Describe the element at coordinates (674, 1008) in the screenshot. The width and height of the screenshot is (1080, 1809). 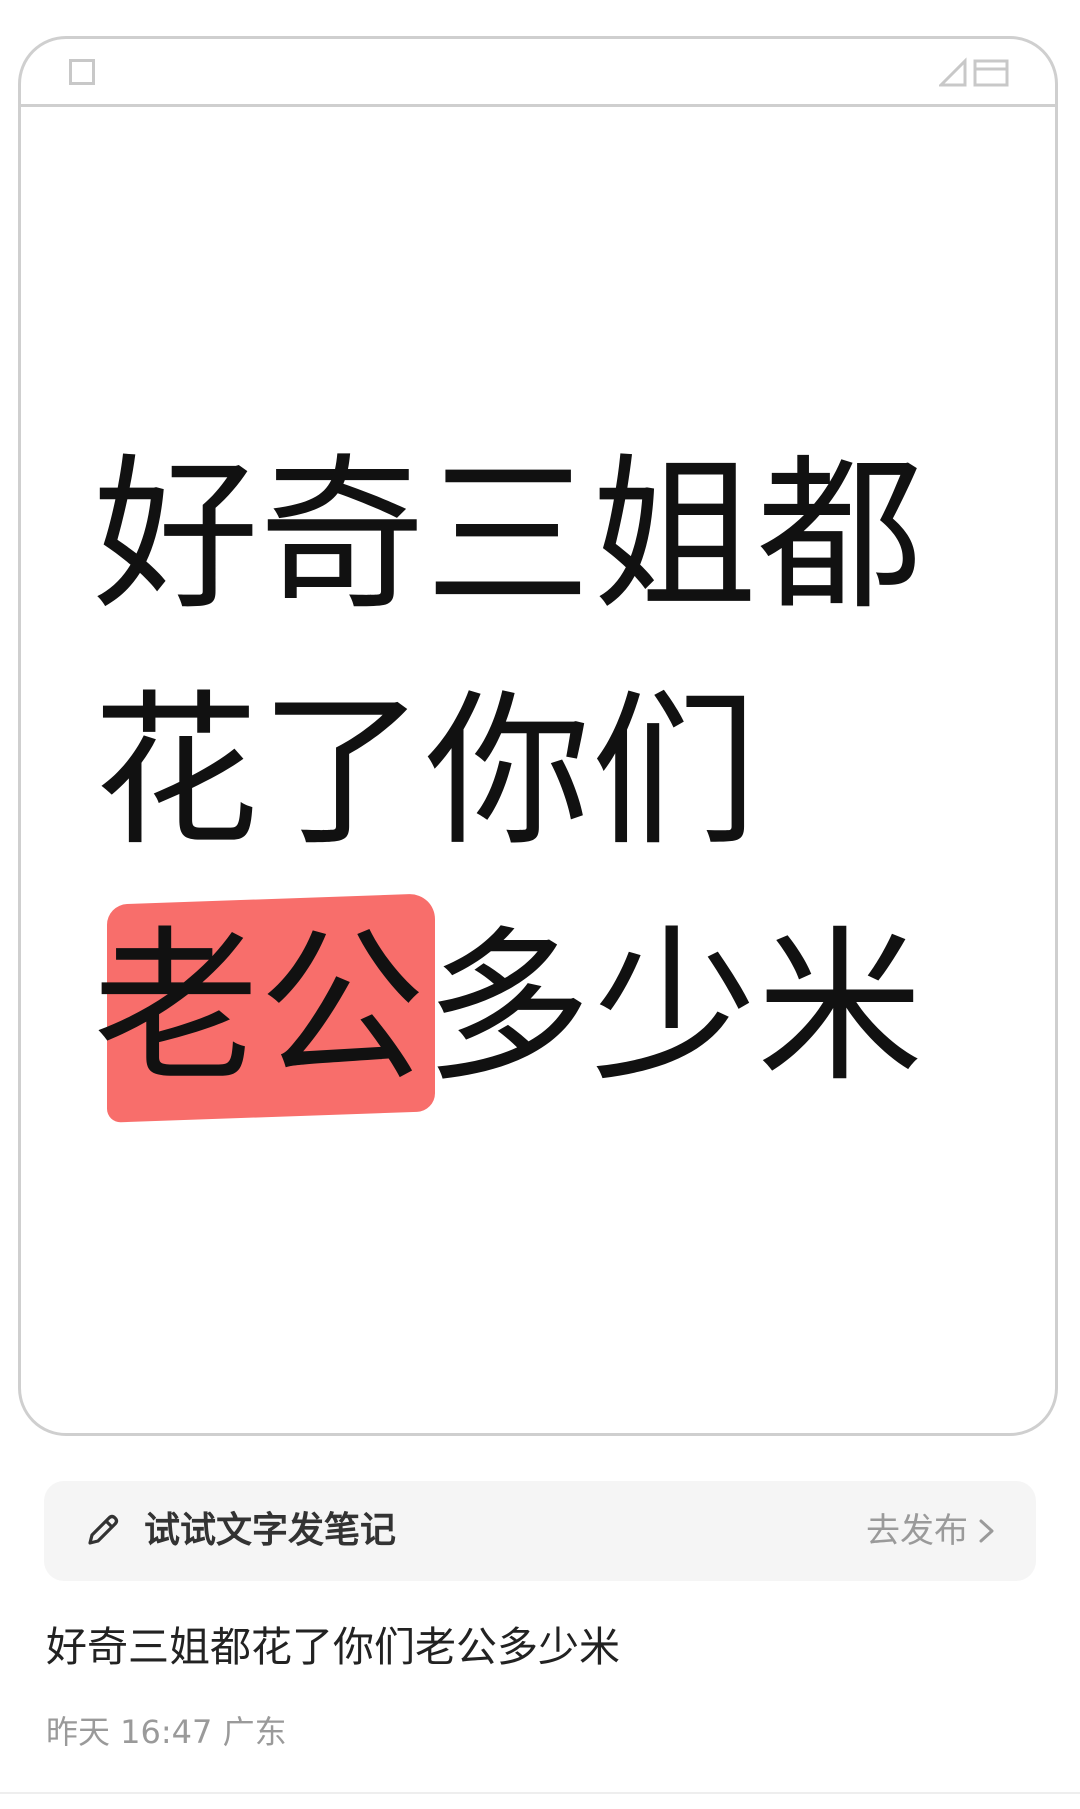
I see `headline-line-3-rest: 多少米` at that location.